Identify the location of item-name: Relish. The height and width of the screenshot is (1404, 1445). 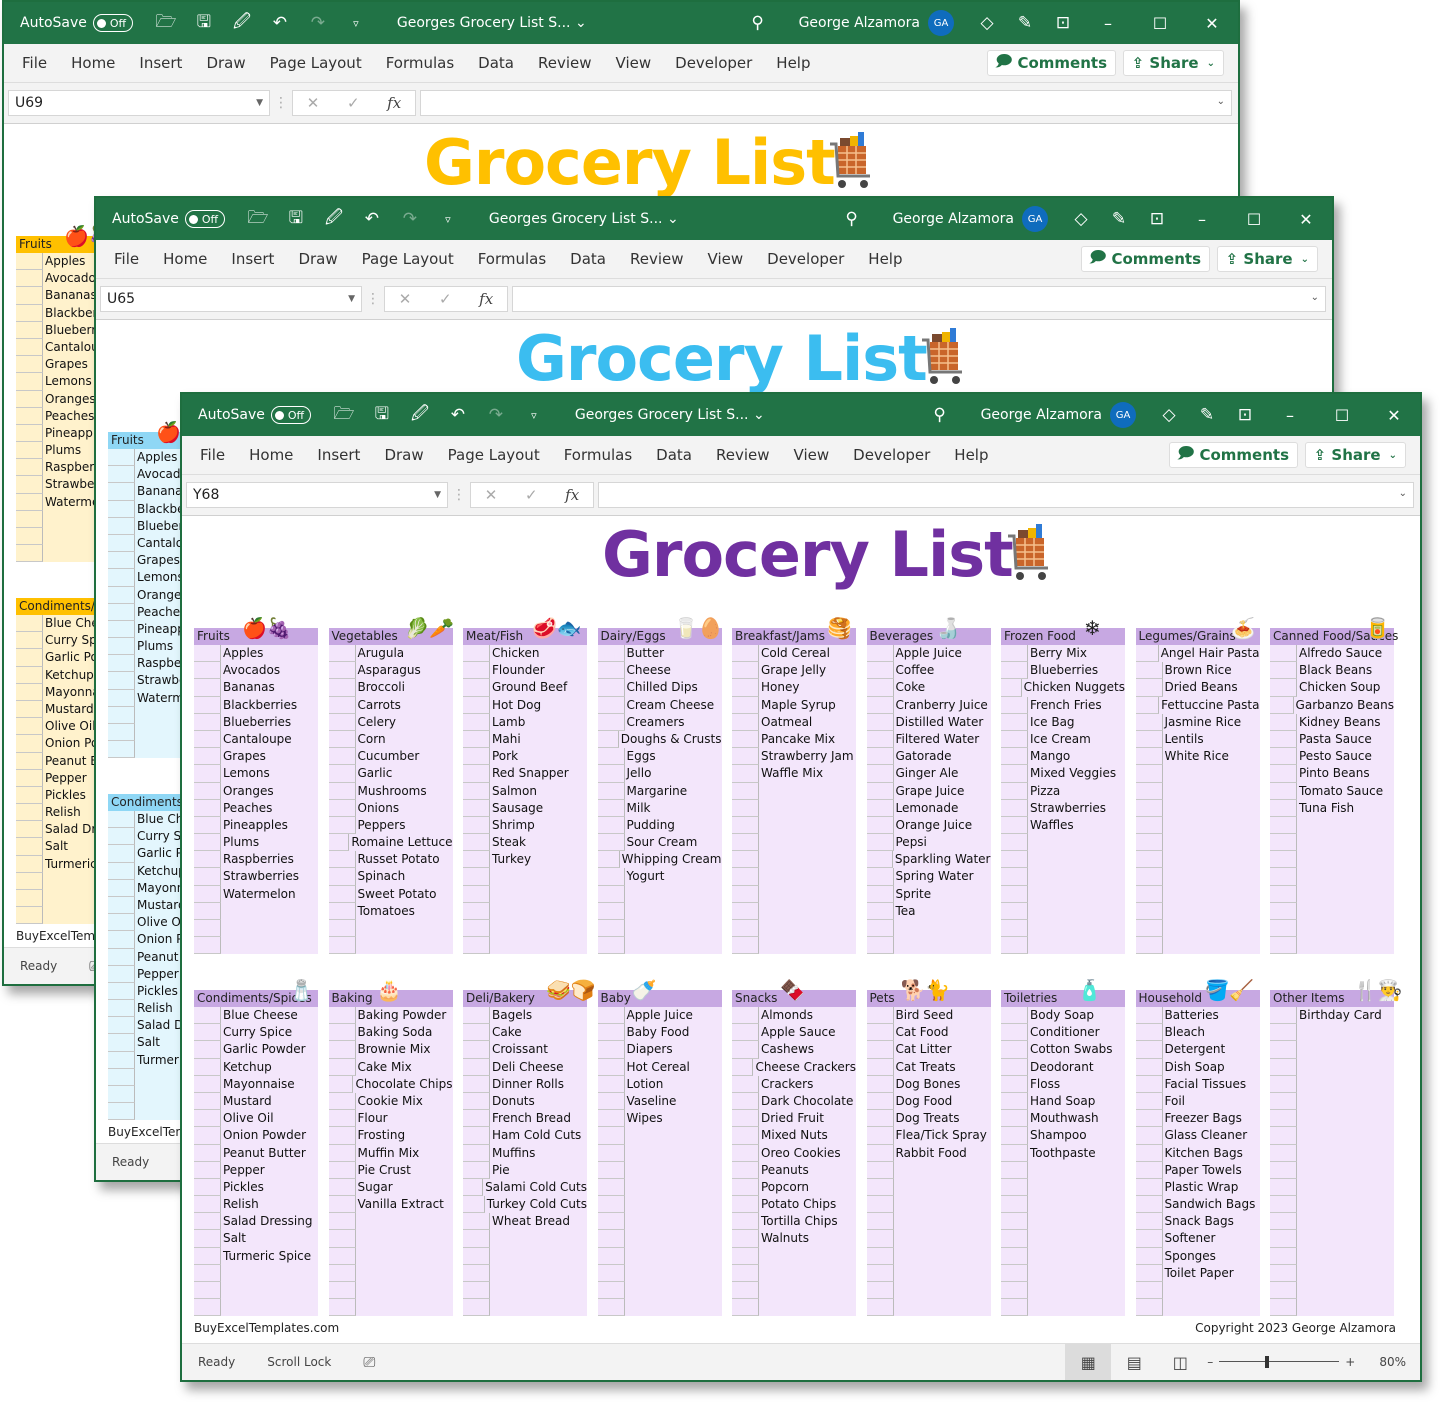
(240, 1204).